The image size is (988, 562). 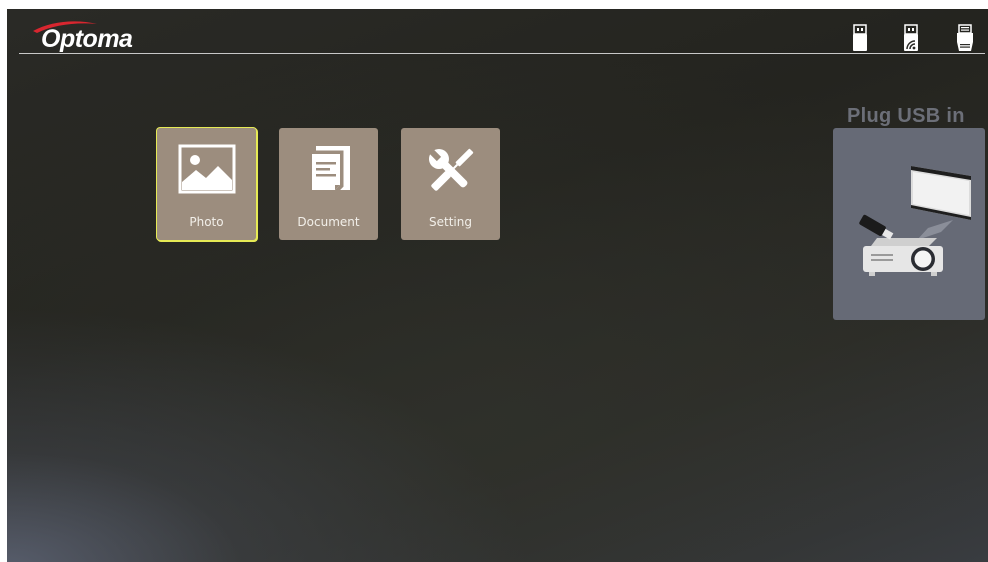 I want to click on optoma-logo: Optoma, so click(x=96, y=37).